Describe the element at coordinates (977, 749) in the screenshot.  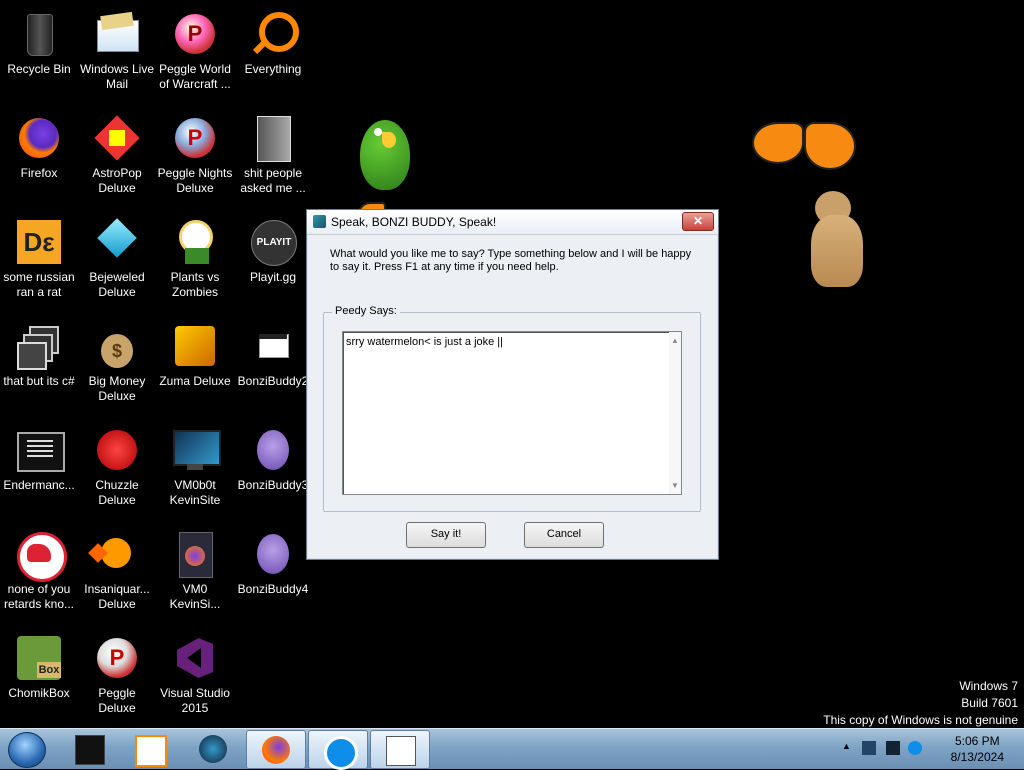
I see `clock: 5:06 PM 8/13/2024` at that location.